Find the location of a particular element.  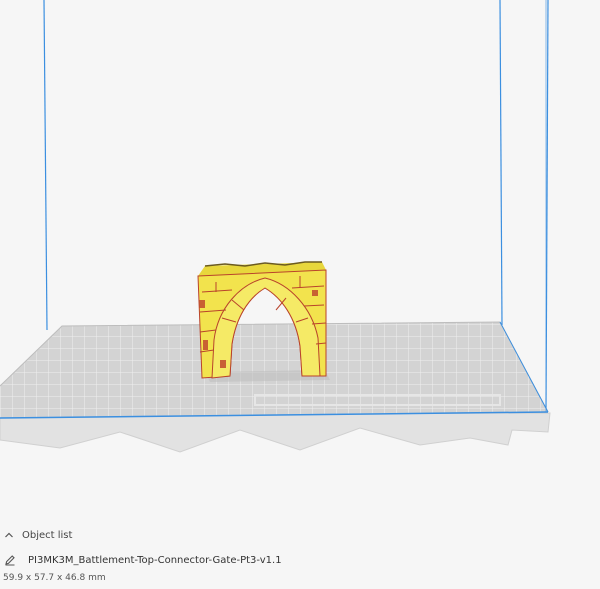

object-list-toggle: Object list is located at coordinates (38, 535).